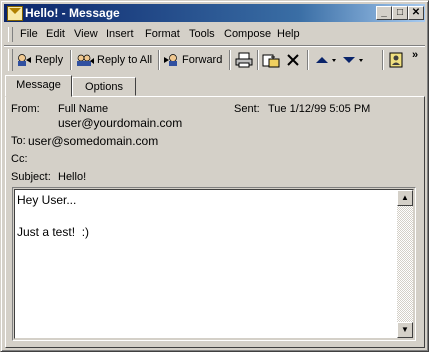 This screenshot has height=352, width=429. What do you see at coordinates (125, 60) in the screenshot?
I see `reply-all-label: Reply to All` at bounding box center [125, 60].